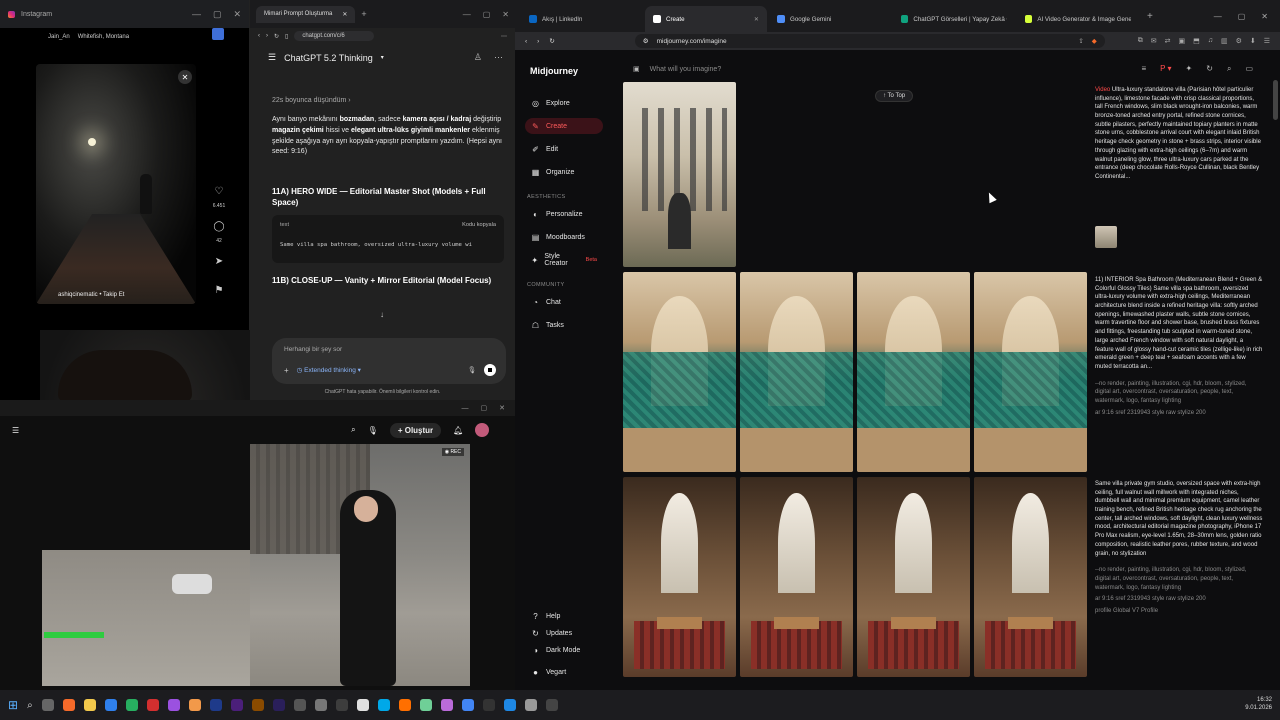 Image resolution: width=1280 pixels, height=720 pixels. Describe the element at coordinates (706, 19) in the screenshot. I see `browser-tab: Create ✕` at that location.